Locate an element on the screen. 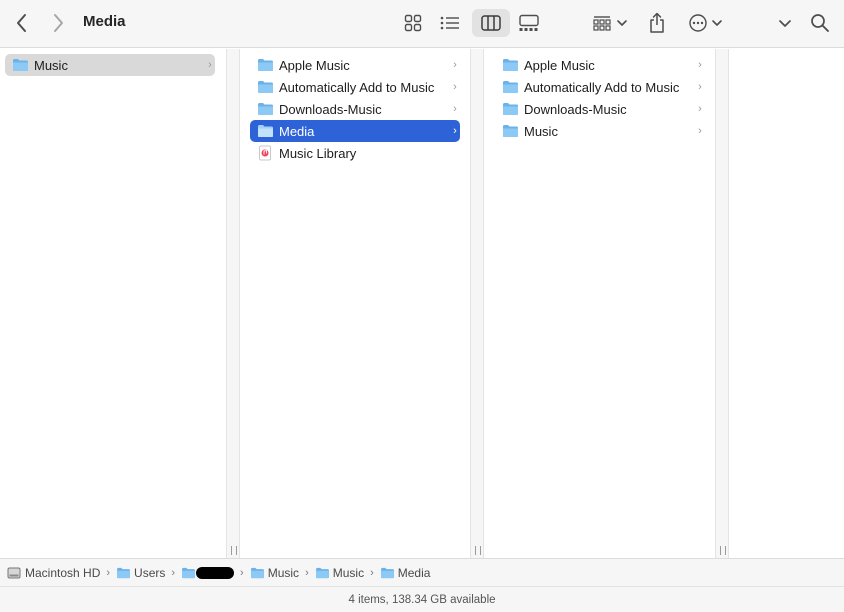  status-text: 4 items, 138.34 GB available is located at coordinates (422, 599).